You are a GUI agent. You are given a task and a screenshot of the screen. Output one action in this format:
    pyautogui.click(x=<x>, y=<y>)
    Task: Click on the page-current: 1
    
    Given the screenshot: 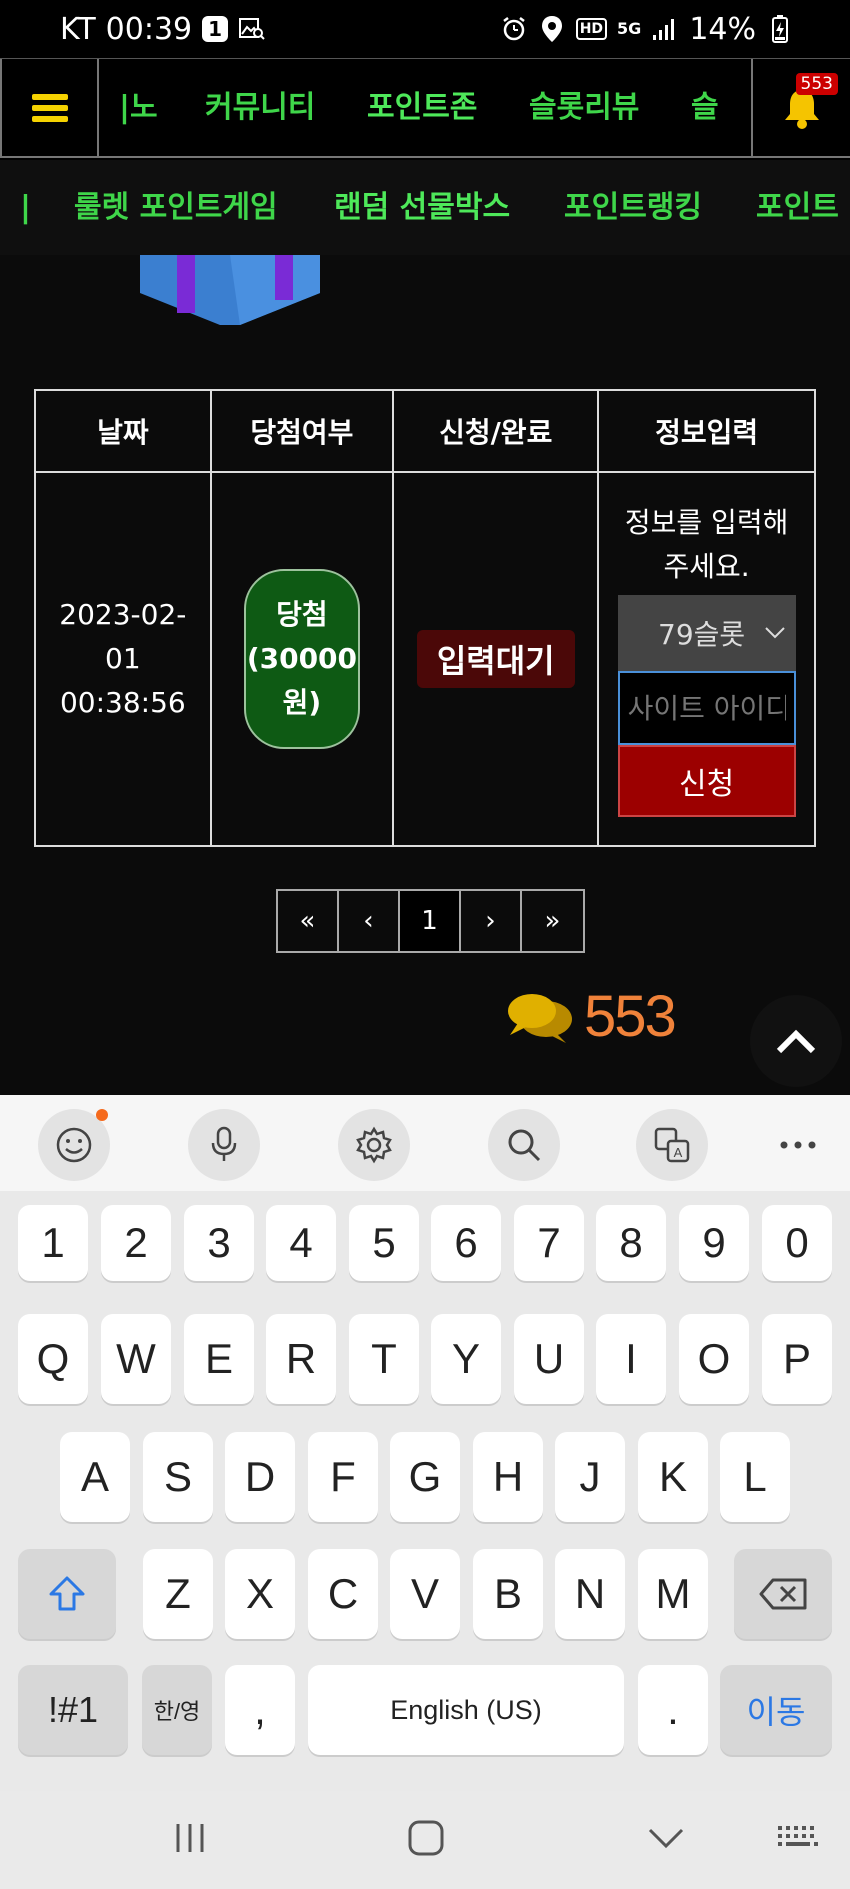 What is the action you would take?
    pyautogui.click(x=430, y=921)
    